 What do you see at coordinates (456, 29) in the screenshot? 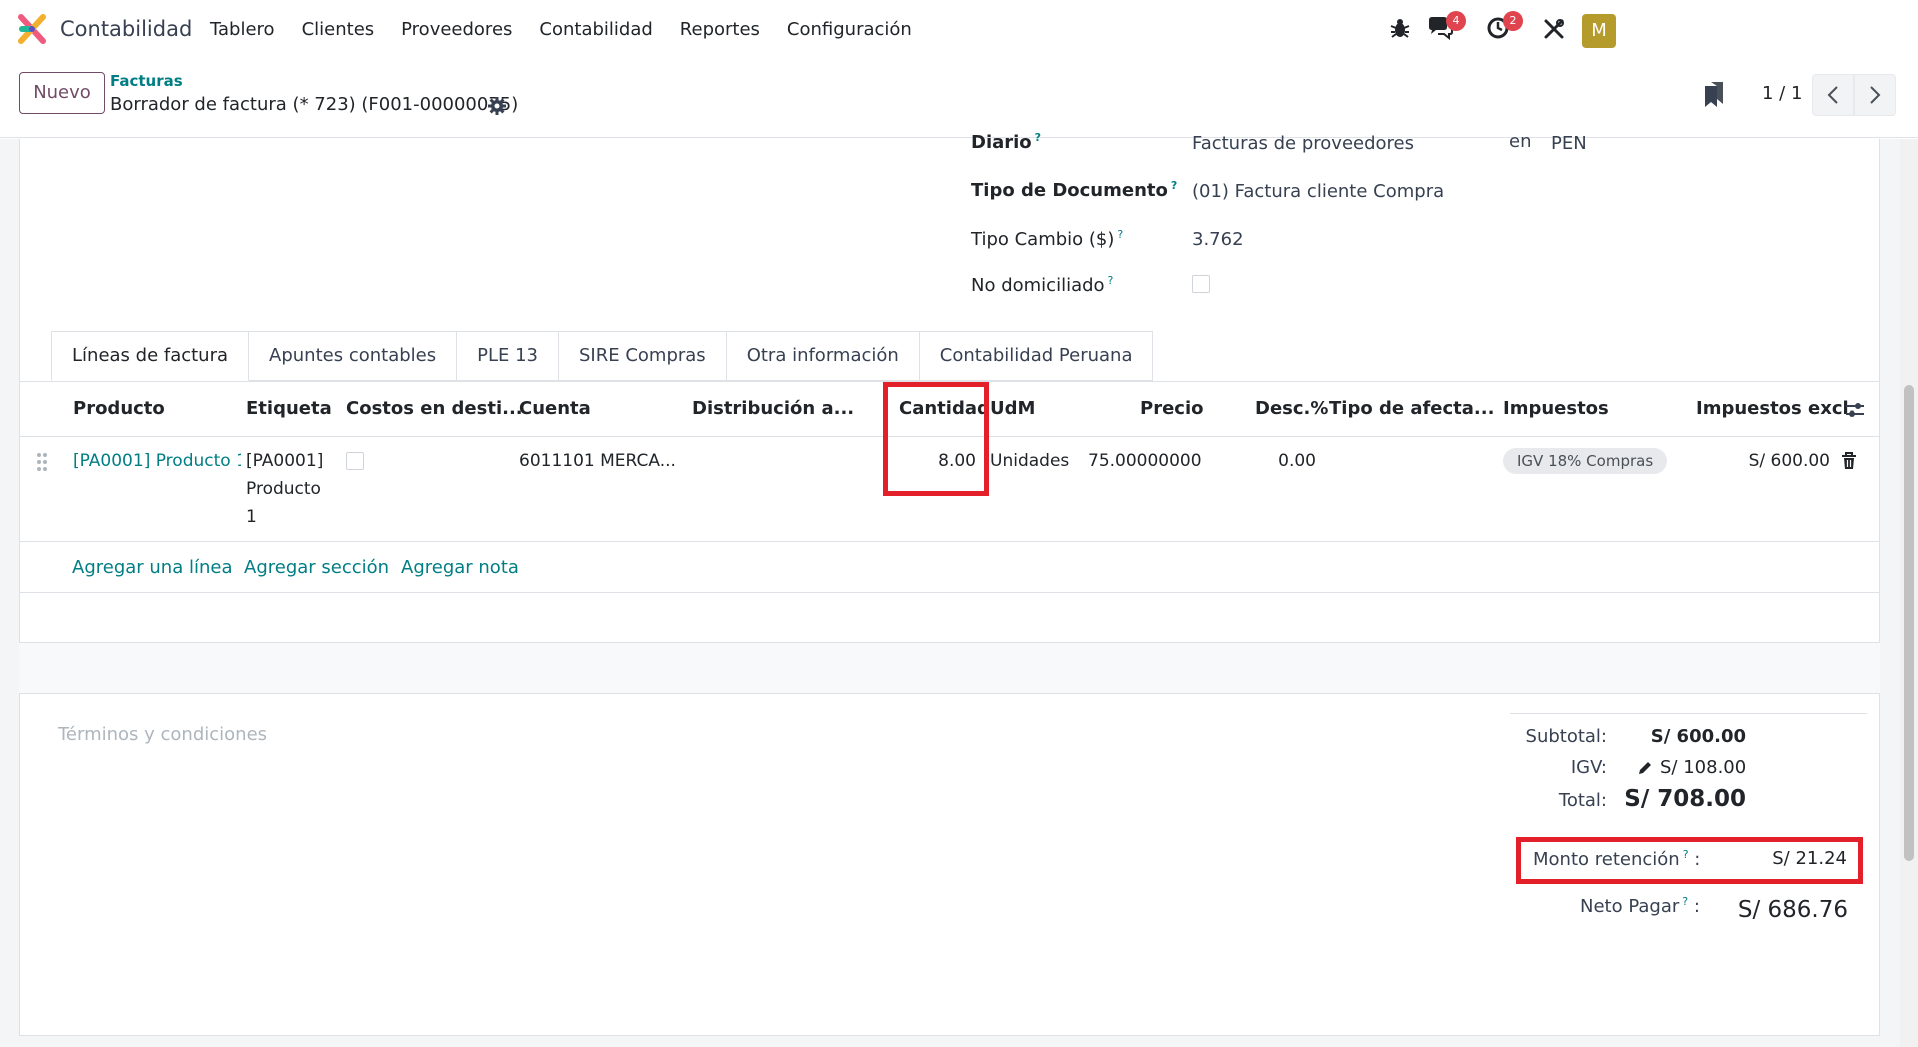
I see `menu-item-proveedores: Proveedores` at bounding box center [456, 29].